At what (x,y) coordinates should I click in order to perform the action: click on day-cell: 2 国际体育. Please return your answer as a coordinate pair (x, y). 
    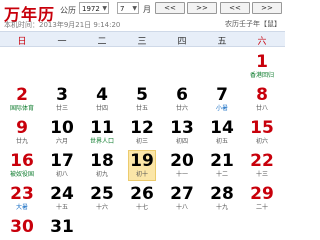
    Looking at the image, I should click on (22, 99).